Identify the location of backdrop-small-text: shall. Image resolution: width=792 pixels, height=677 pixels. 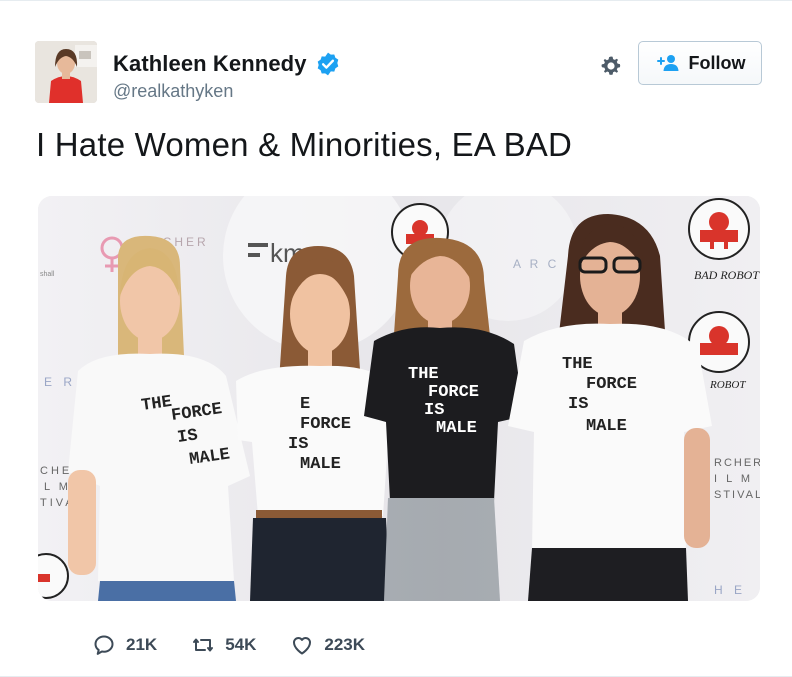
(47, 274).